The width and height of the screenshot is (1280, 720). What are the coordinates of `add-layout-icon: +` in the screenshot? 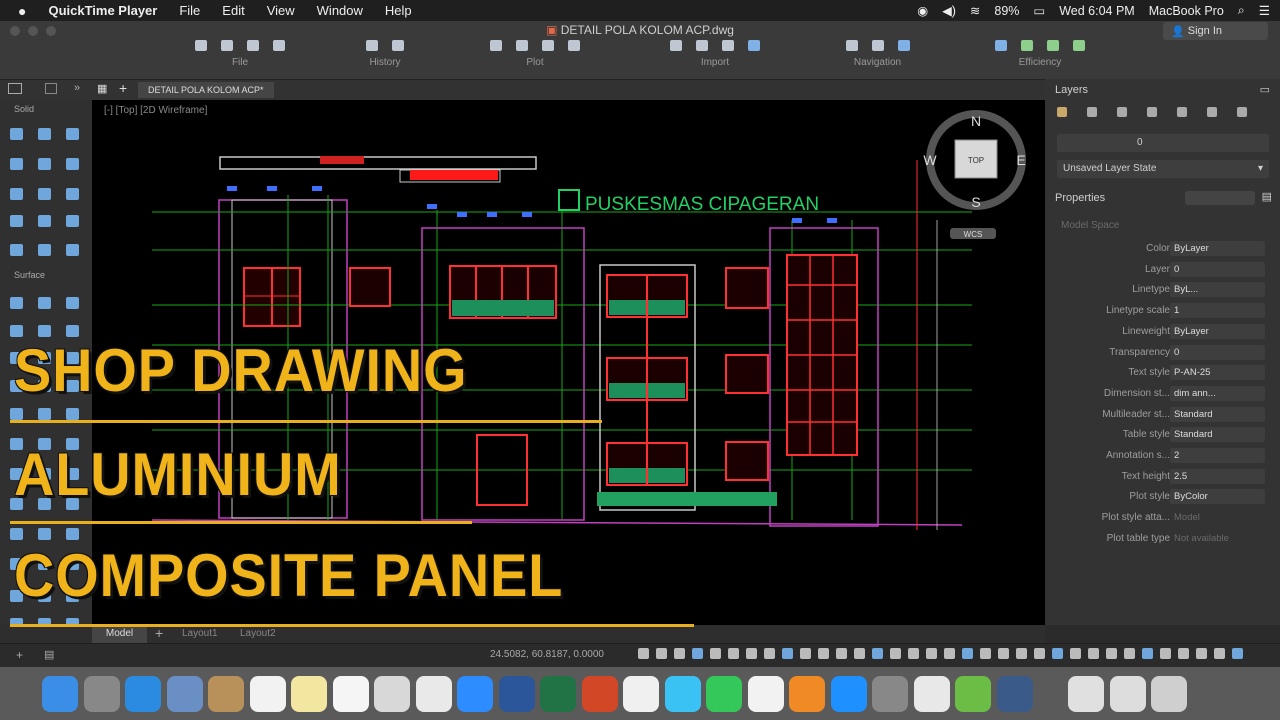 It's located at (159, 633).